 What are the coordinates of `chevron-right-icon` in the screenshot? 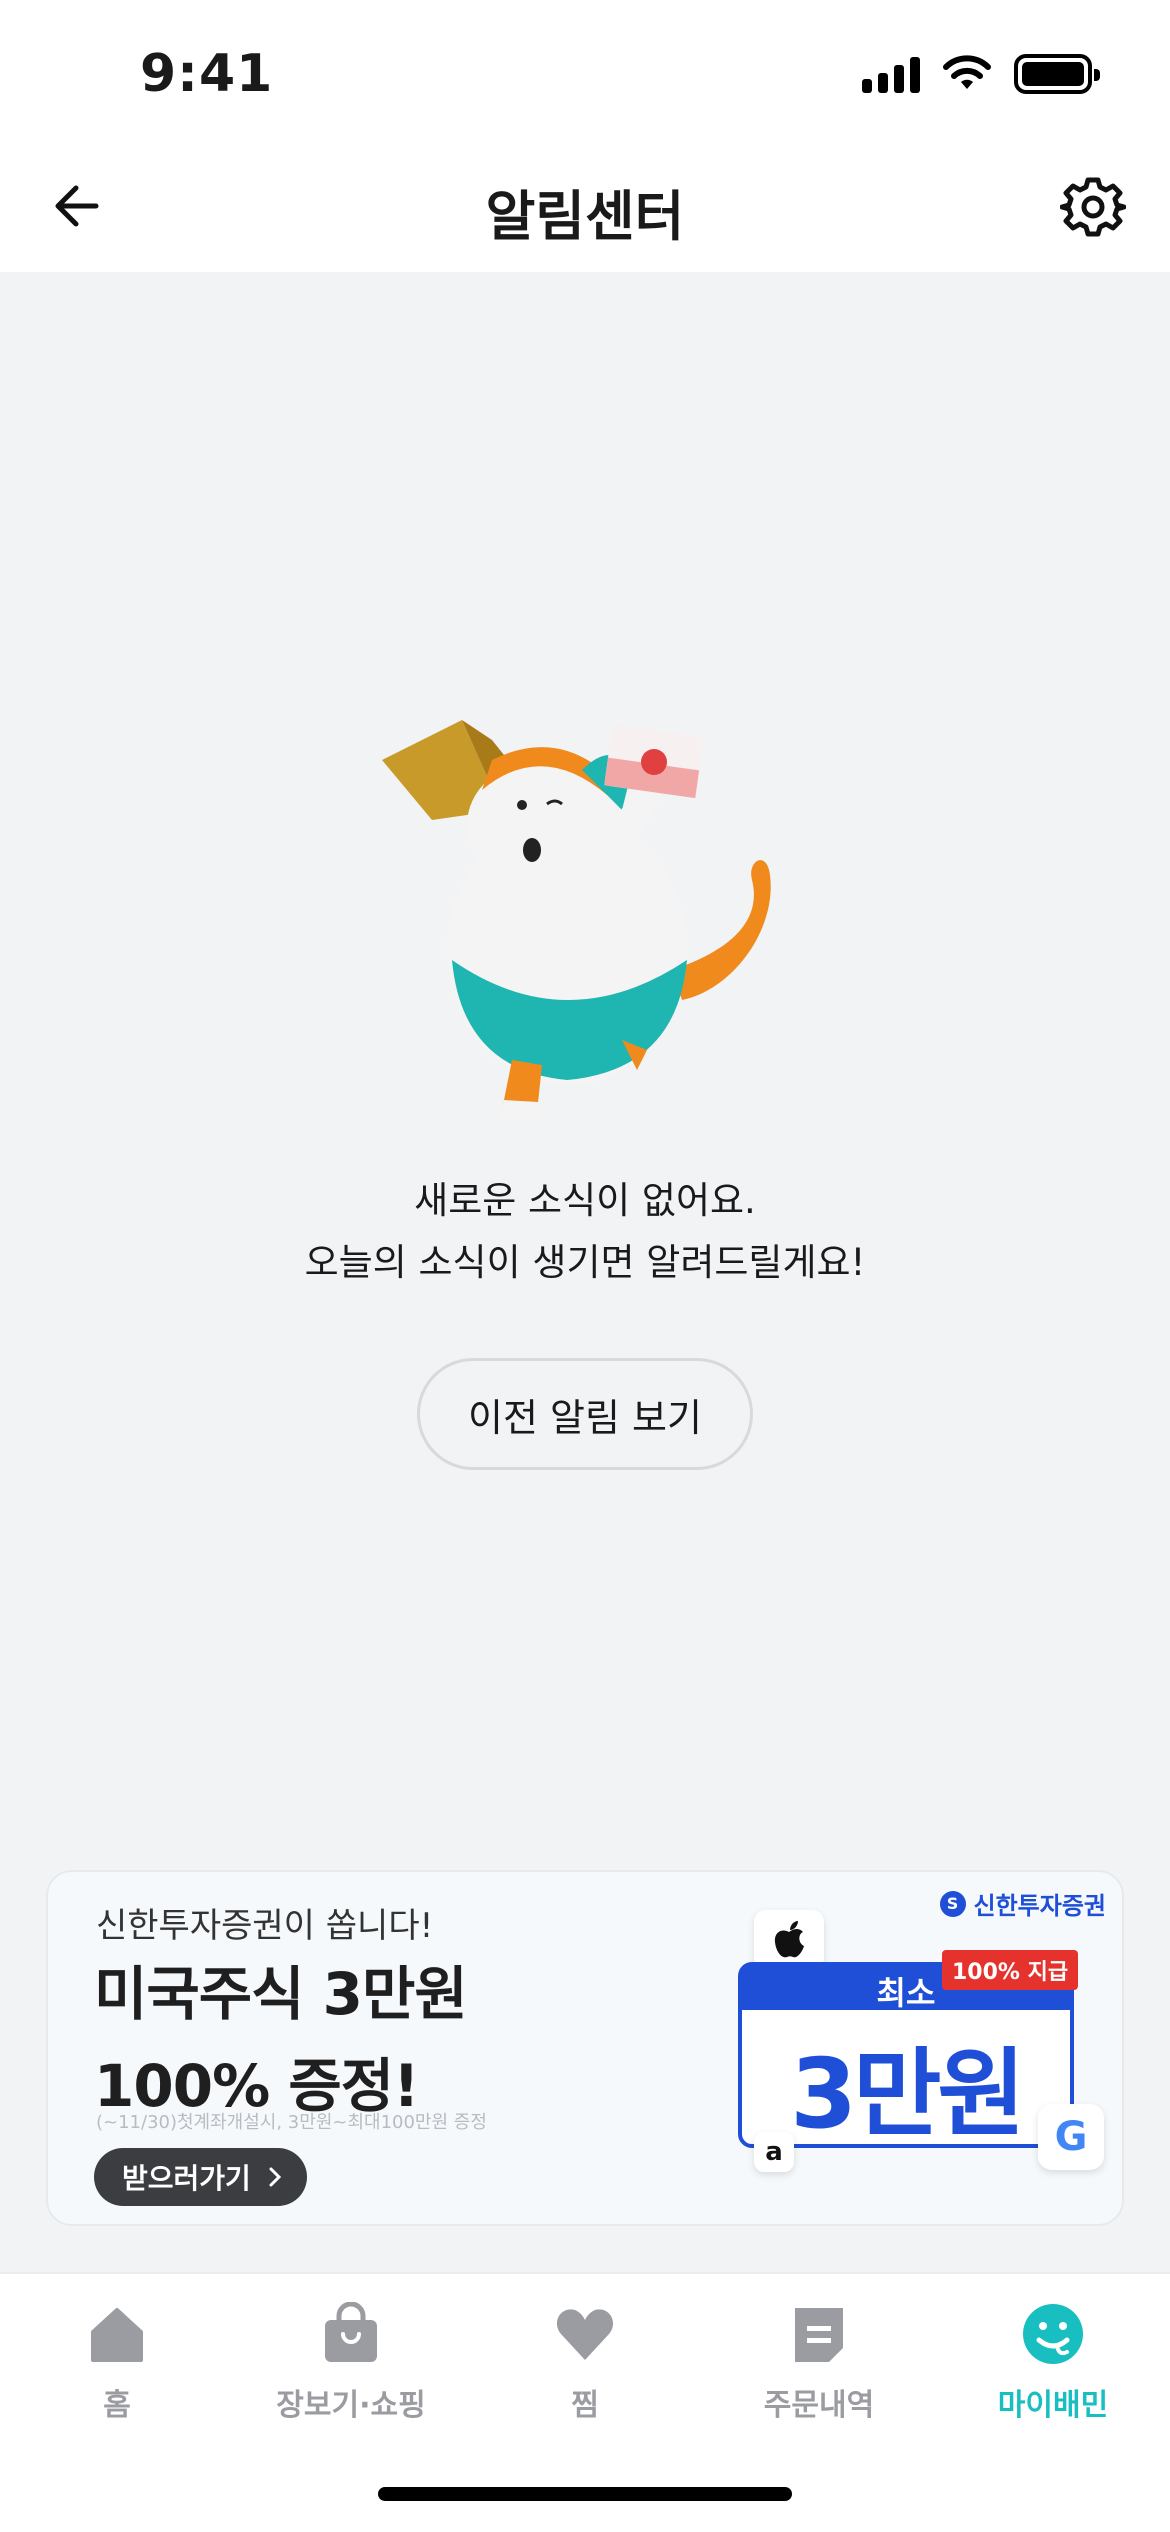 It's located at (275, 2177).